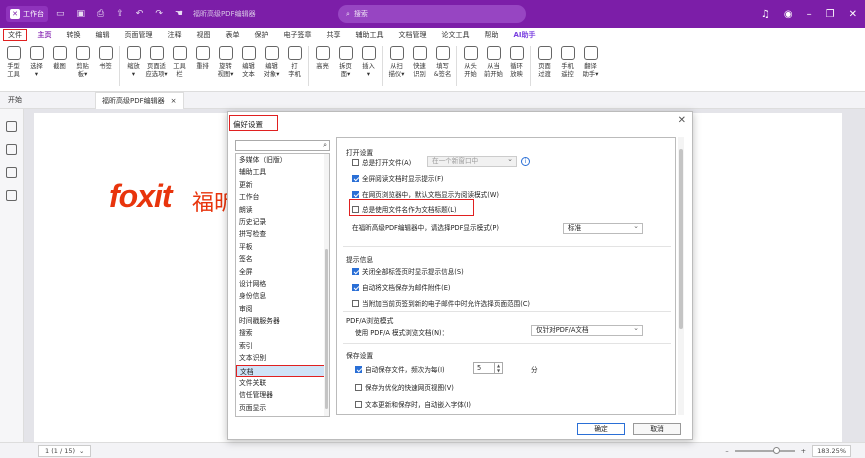 The image size is (865, 458). What do you see at coordinates (59, 58) in the screenshot?
I see `screenshot-button: 截图` at bounding box center [59, 58].